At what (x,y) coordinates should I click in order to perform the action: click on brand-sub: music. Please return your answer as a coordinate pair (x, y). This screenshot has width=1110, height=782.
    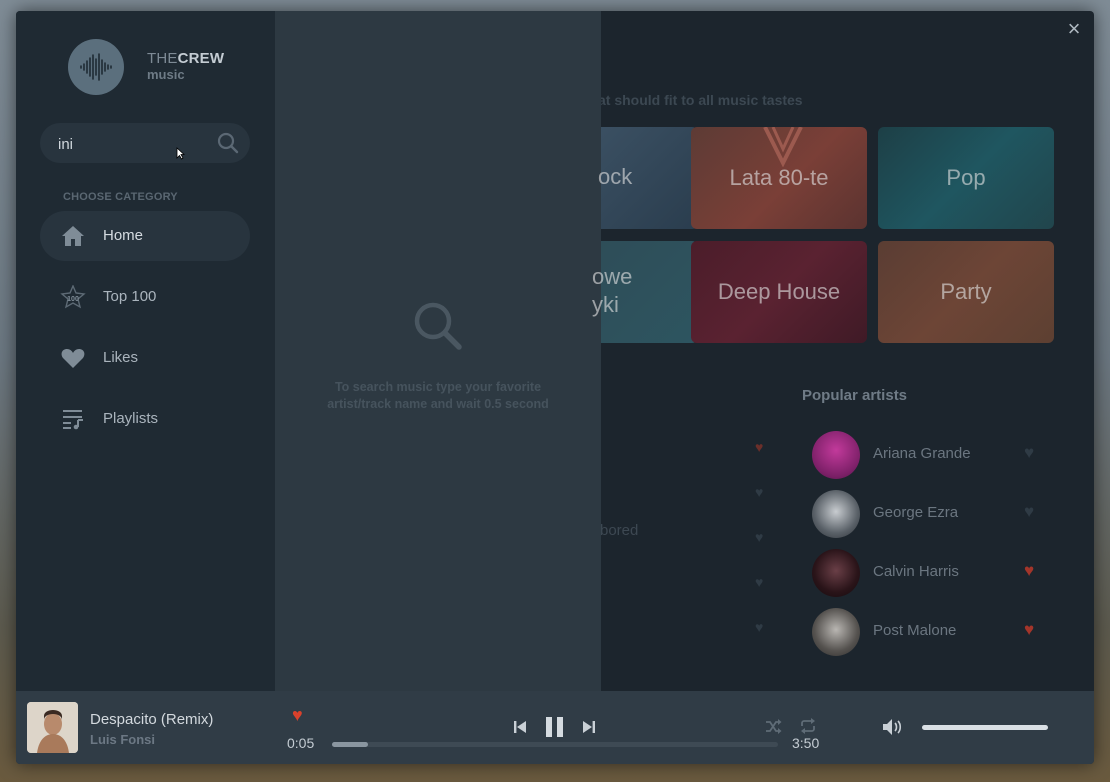
    Looking at the image, I should click on (166, 74).